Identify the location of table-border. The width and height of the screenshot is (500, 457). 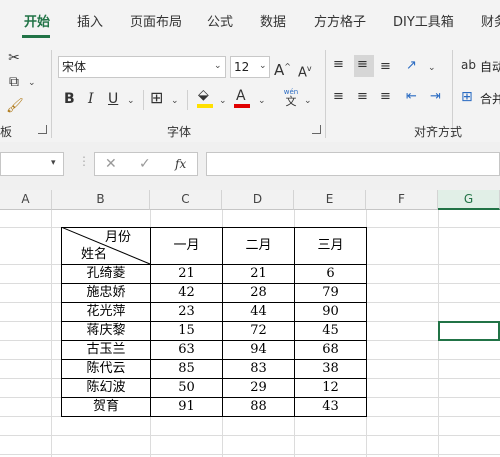
(214, 416).